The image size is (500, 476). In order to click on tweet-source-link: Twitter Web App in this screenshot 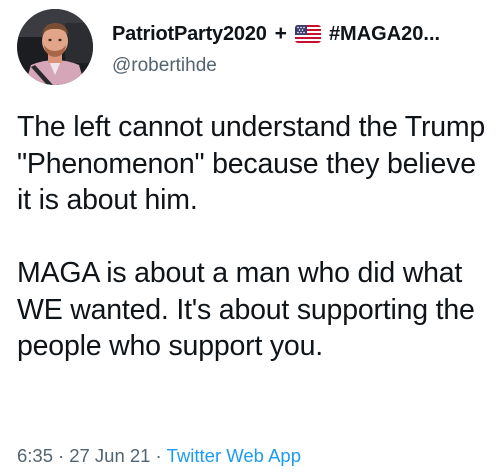, I will do `click(234, 455)`.